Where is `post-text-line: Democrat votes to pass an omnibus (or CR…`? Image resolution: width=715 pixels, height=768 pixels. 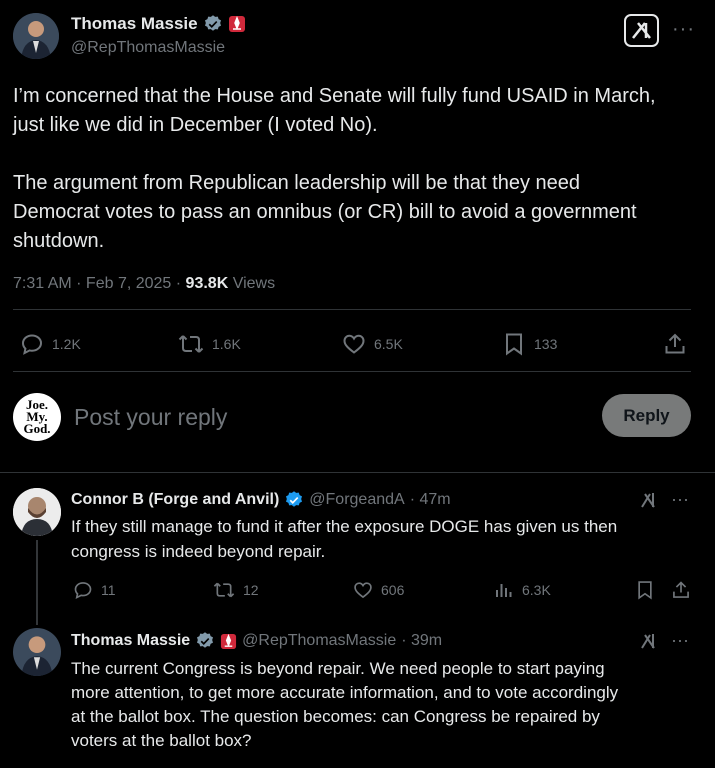 post-text-line: Democrat votes to pass an omnibus (or CR… is located at coordinates (325, 212).